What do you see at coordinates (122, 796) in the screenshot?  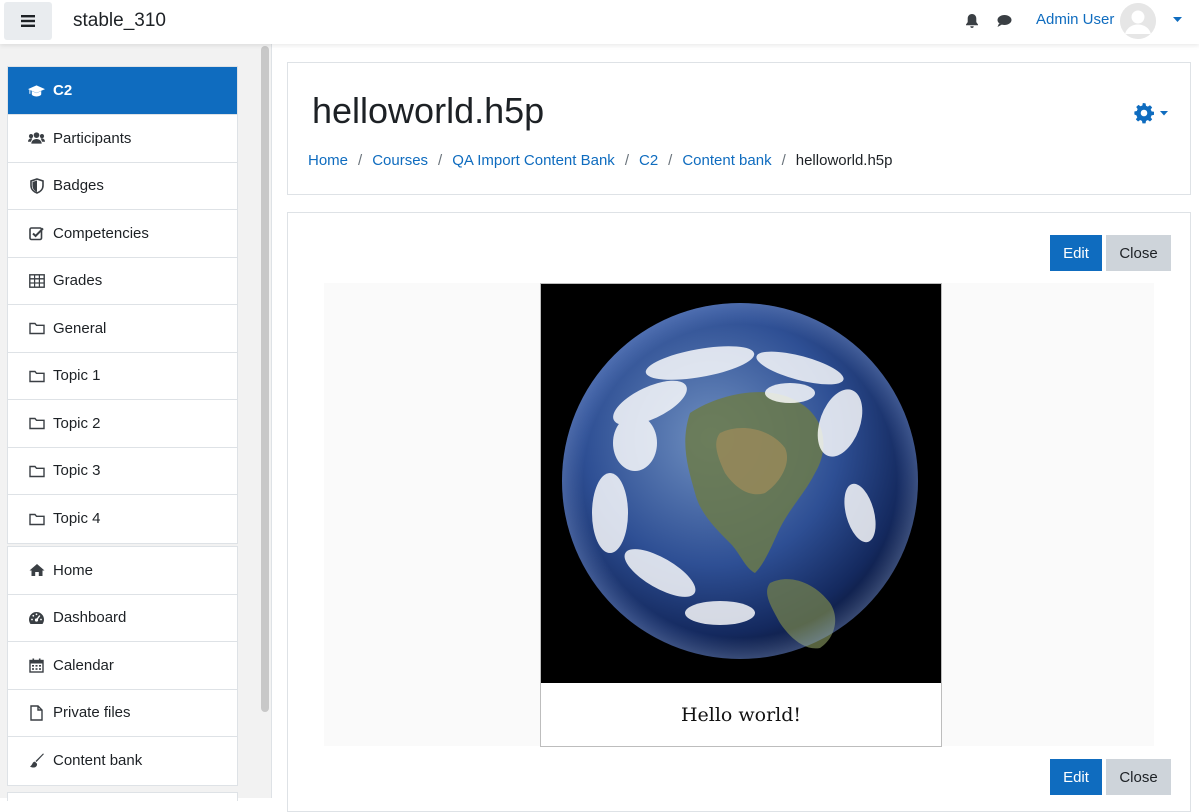 I see `nav-group-extra` at bounding box center [122, 796].